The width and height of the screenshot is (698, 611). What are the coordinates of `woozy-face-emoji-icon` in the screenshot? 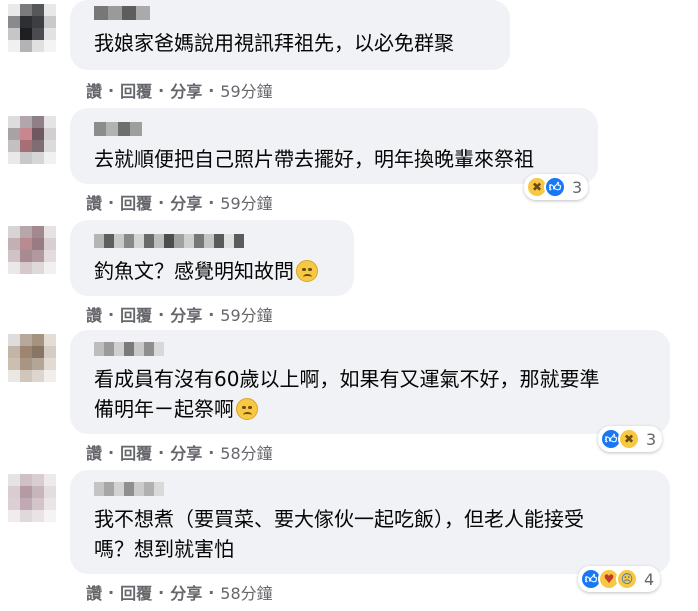 It's located at (247, 409).